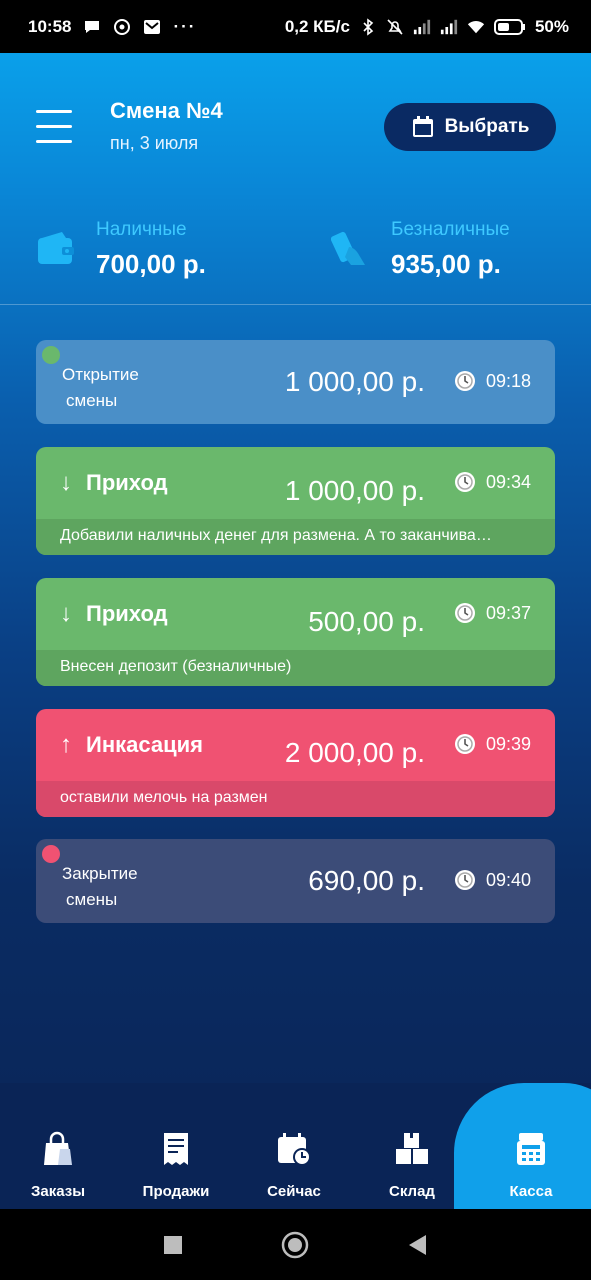  What do you see at coordinates (295, 881) in the screenshot?
I see `operation-close-shift: Закрытие смены 690,00 р. 09:40` at bounding box center [295, 881].